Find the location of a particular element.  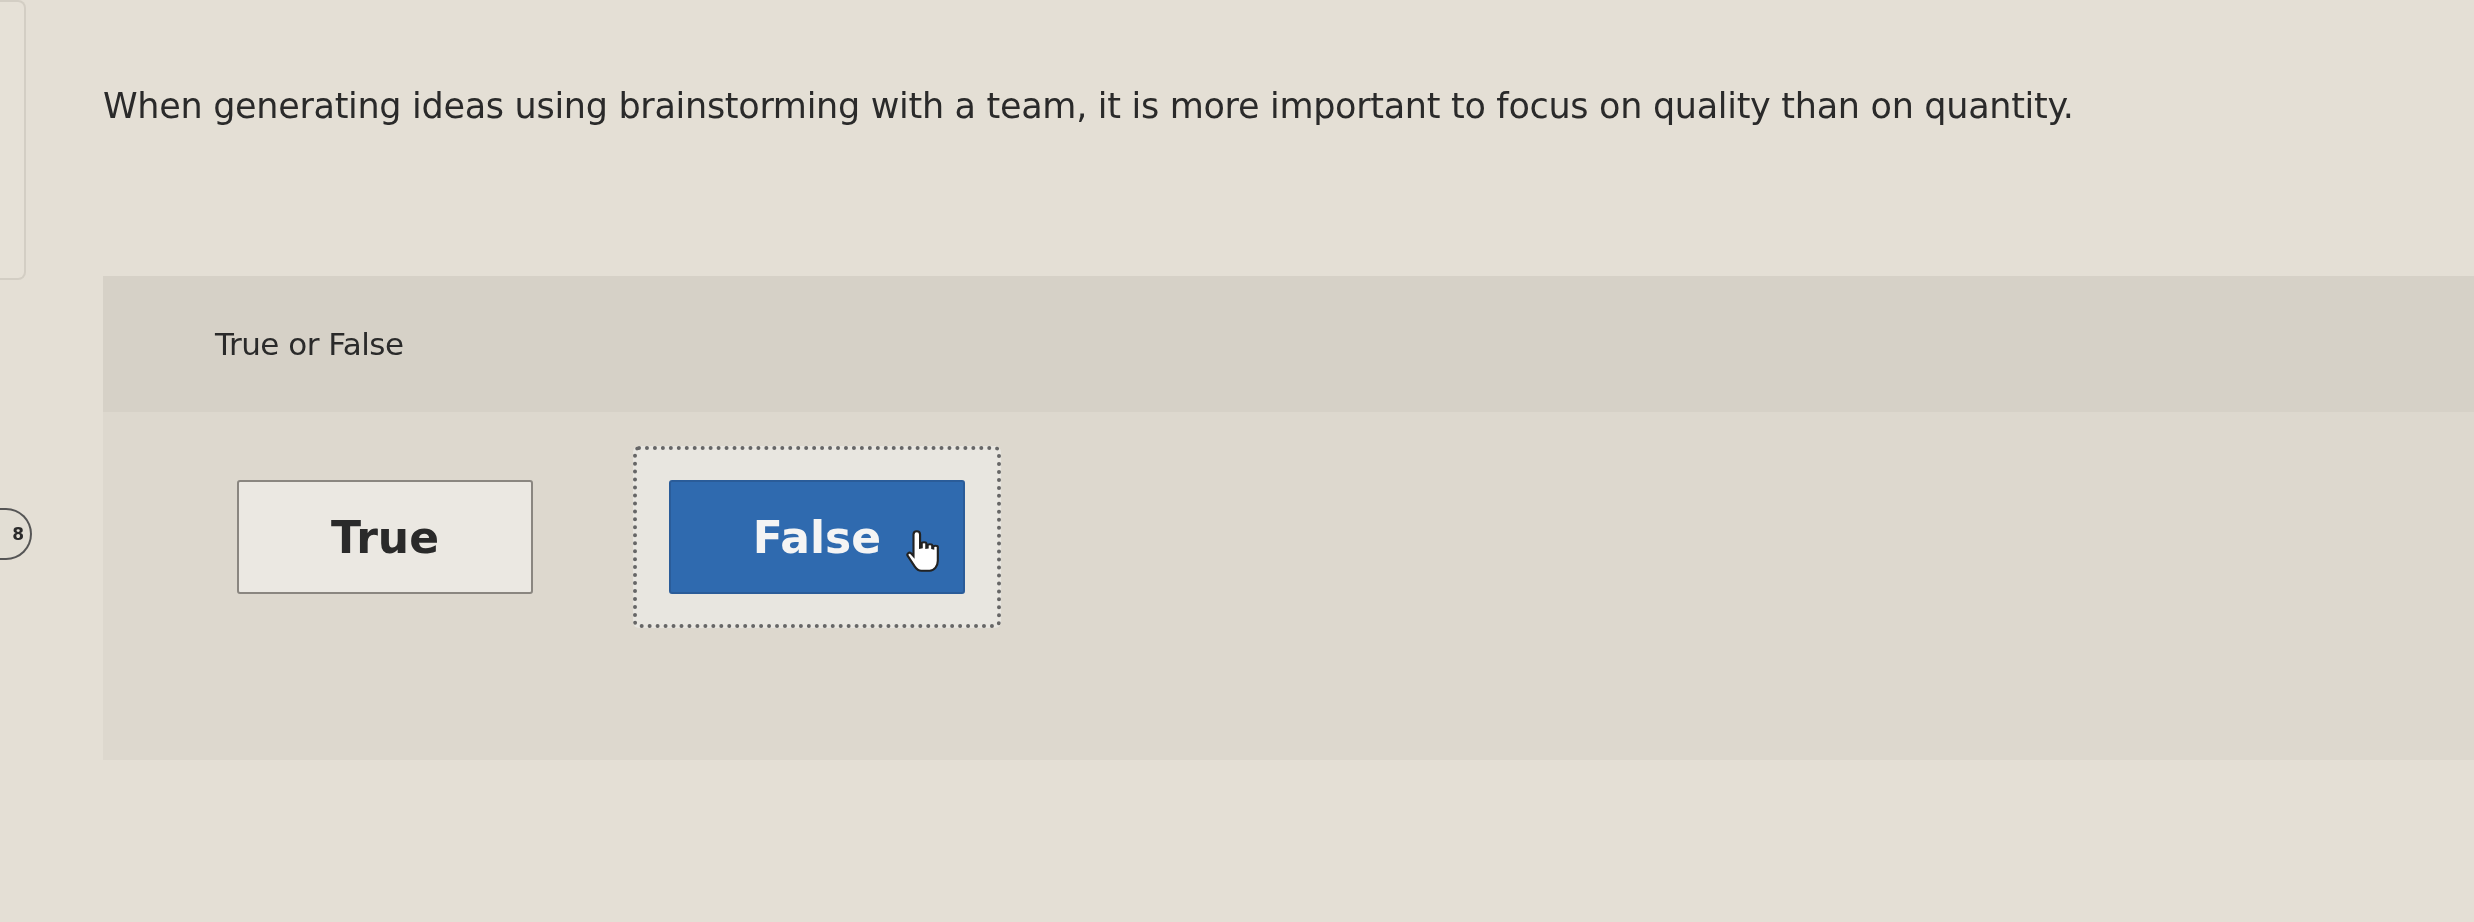

answer-button: False is located at coordinates (817, 537).